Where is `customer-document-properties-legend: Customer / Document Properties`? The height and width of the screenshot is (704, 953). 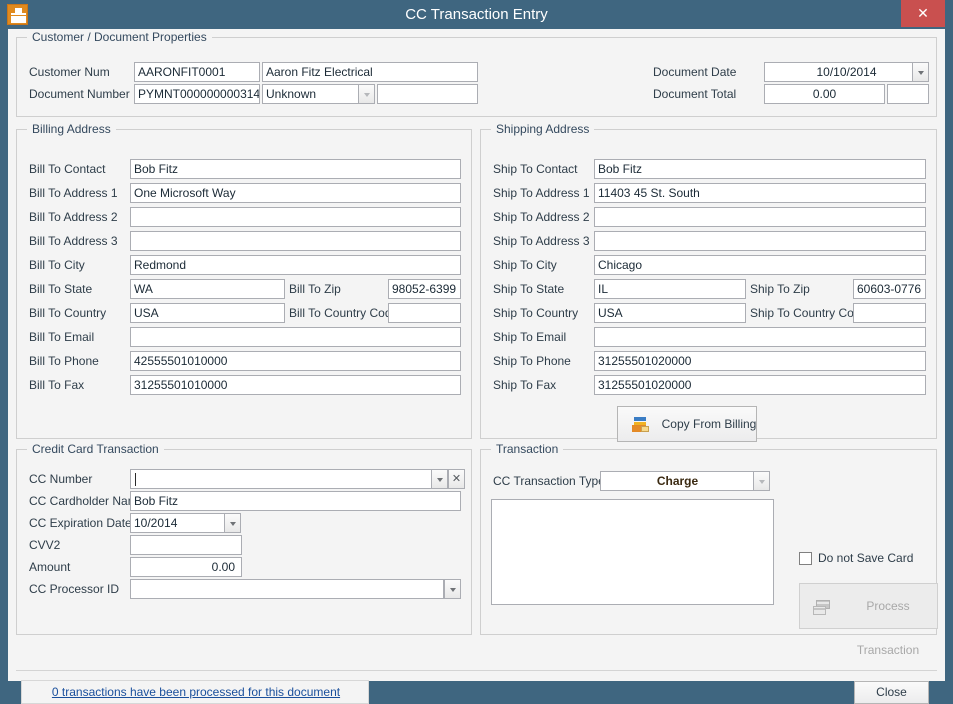 customer-document-properties-legend: Customer / Document Properties is located at coordinates (119, 37).